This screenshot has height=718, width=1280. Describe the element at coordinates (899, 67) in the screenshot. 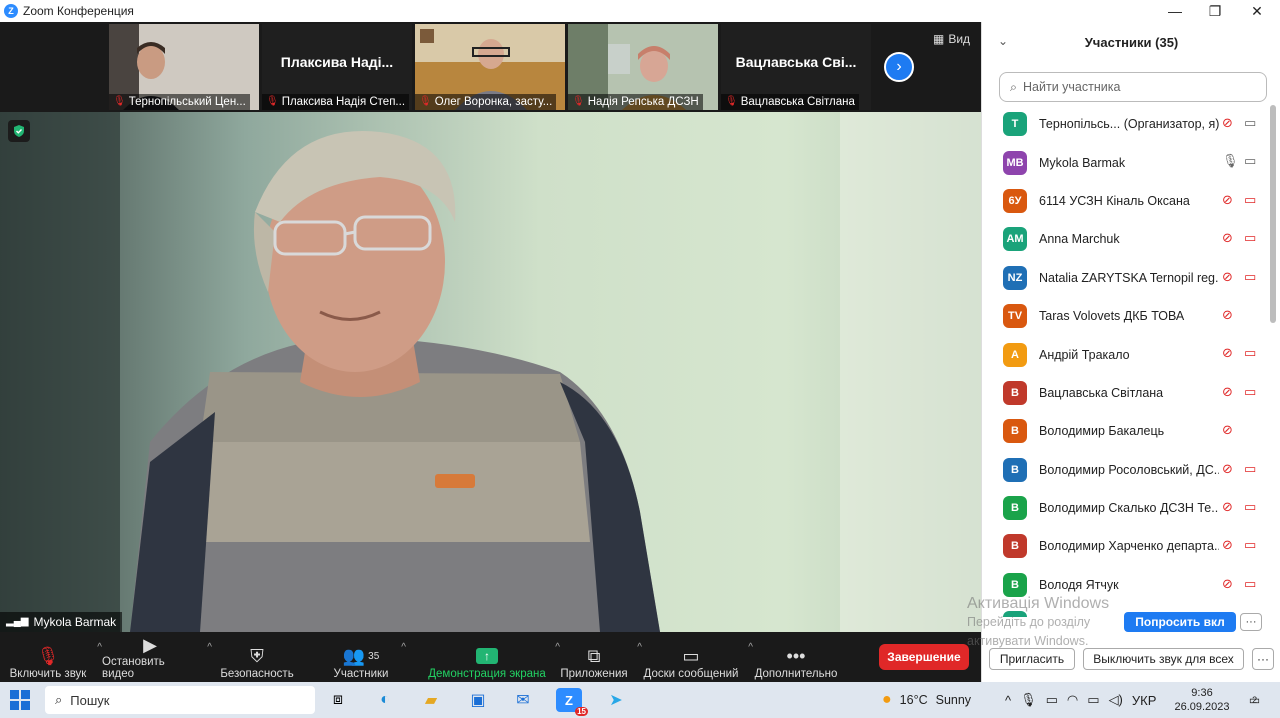

I see `next-page-button: ›` at that location.